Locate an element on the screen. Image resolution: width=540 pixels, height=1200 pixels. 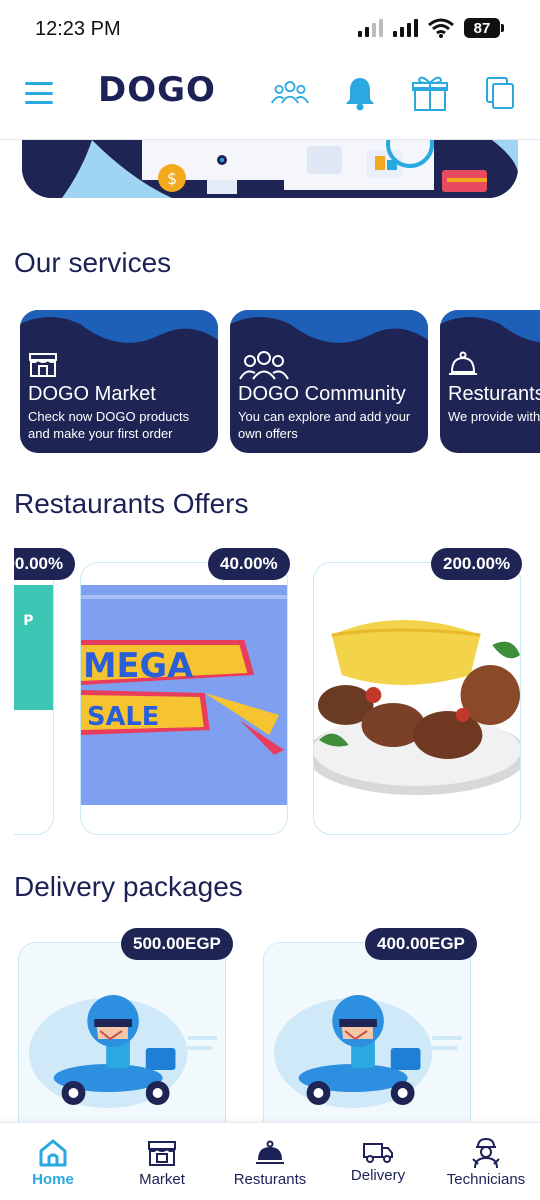
discount-badge: 100.00% is located at coordinates (45, 564).